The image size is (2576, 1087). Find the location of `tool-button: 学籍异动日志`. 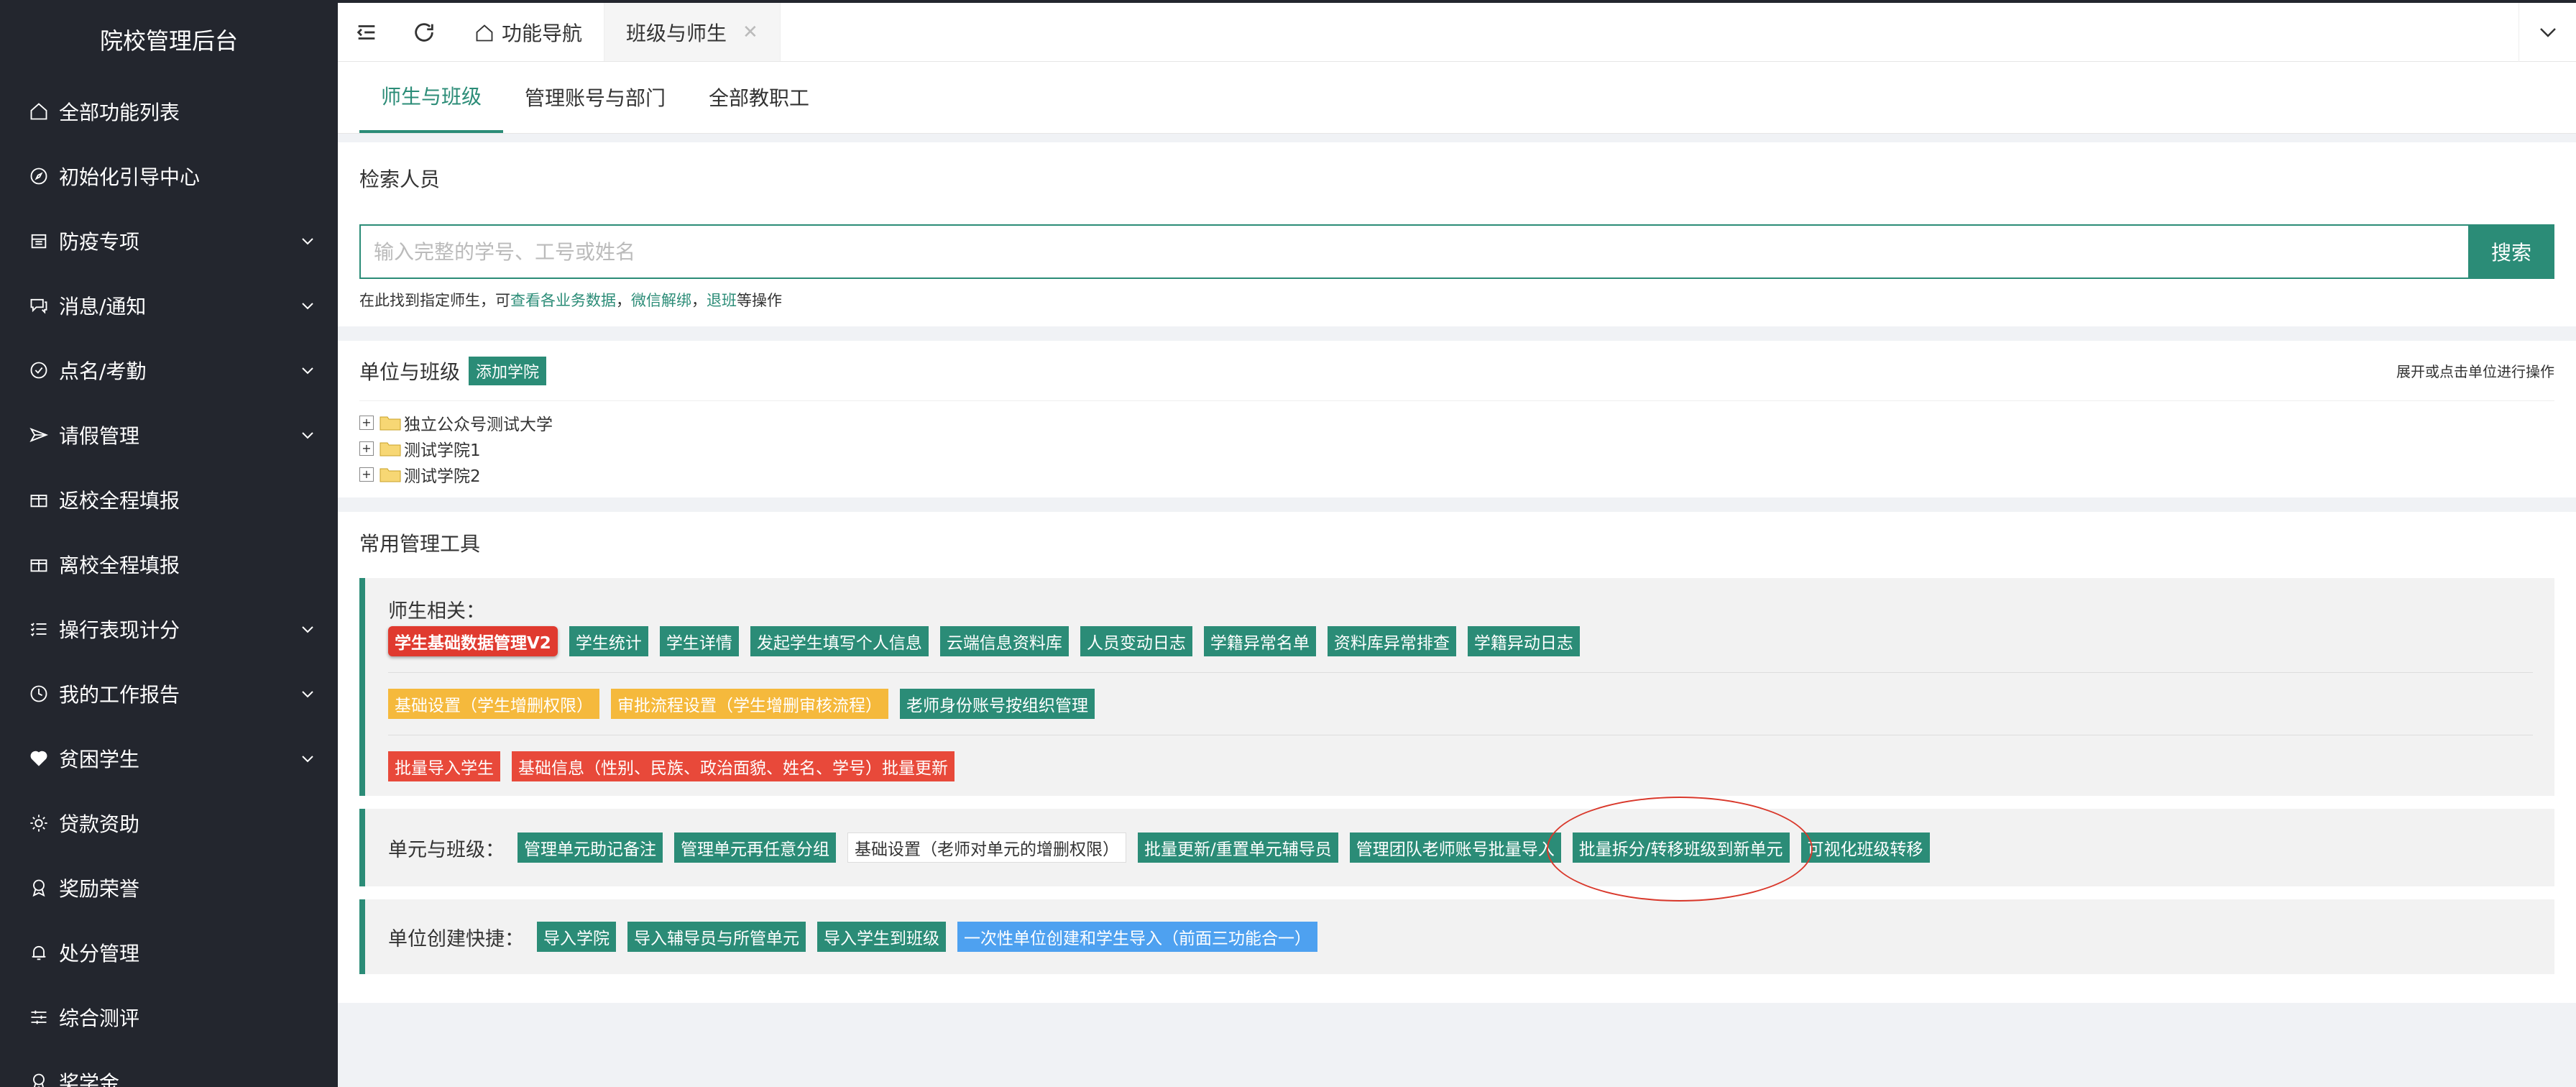

tool-button: 学籍异动日志 is located at coordinates (1523, 641).